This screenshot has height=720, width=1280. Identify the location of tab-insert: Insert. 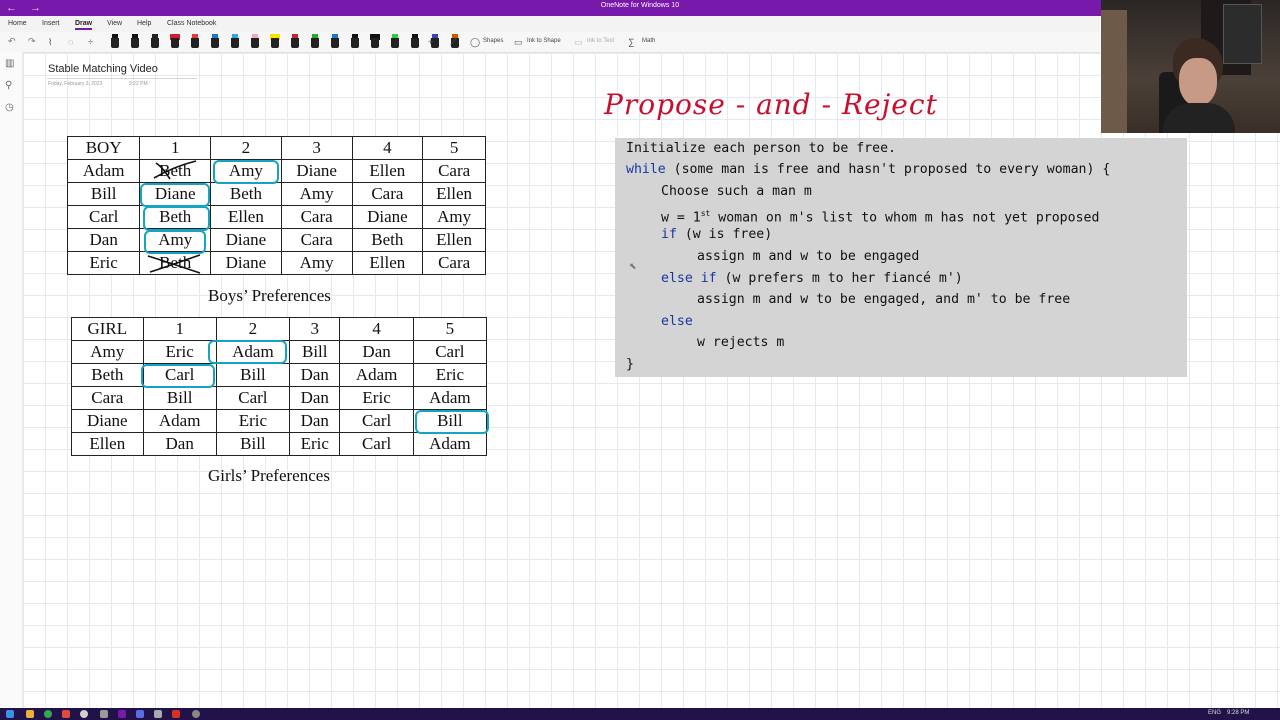
(51, 23).